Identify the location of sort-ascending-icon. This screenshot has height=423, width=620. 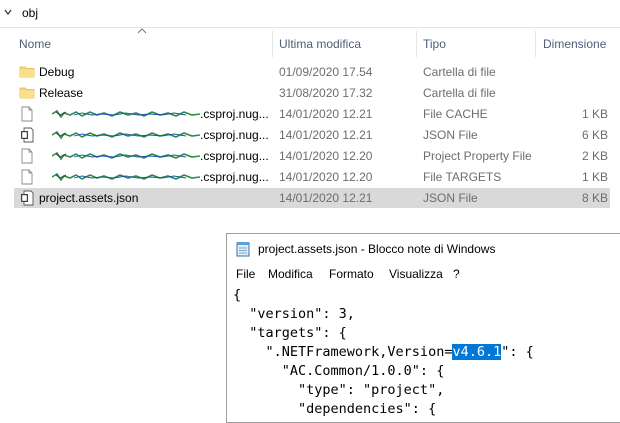
(142, 31).